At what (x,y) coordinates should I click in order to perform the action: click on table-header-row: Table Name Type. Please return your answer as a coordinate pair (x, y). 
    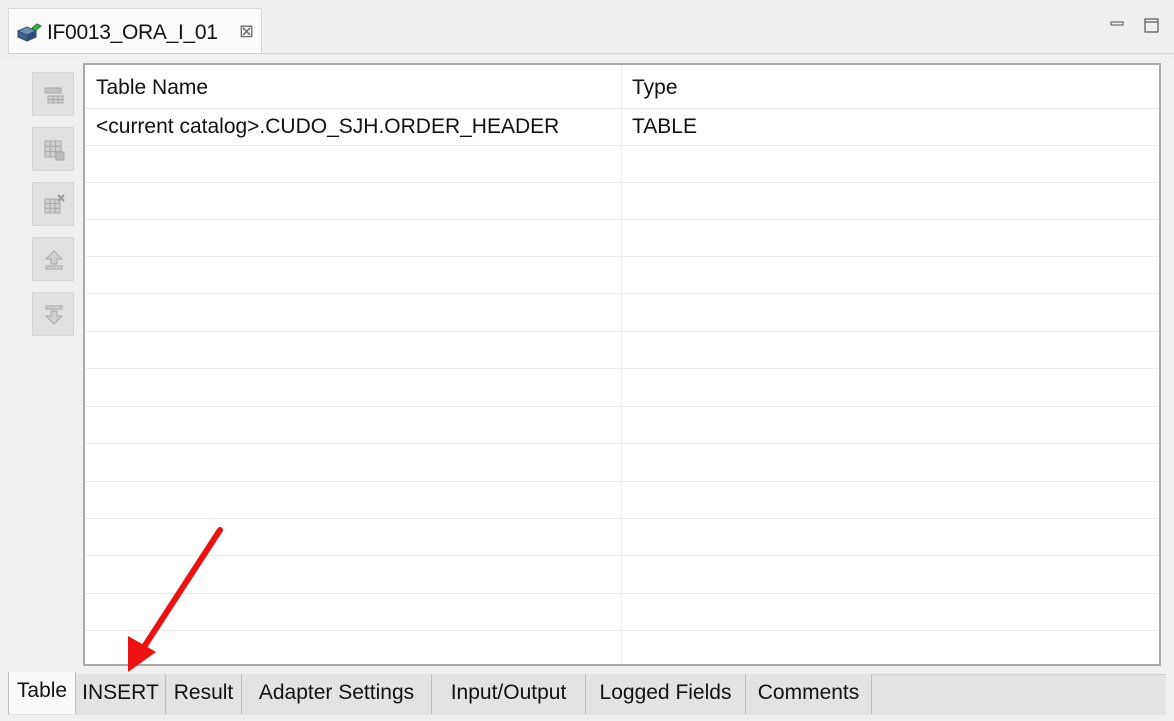
    Looking at the image, I should click on (622, 87).